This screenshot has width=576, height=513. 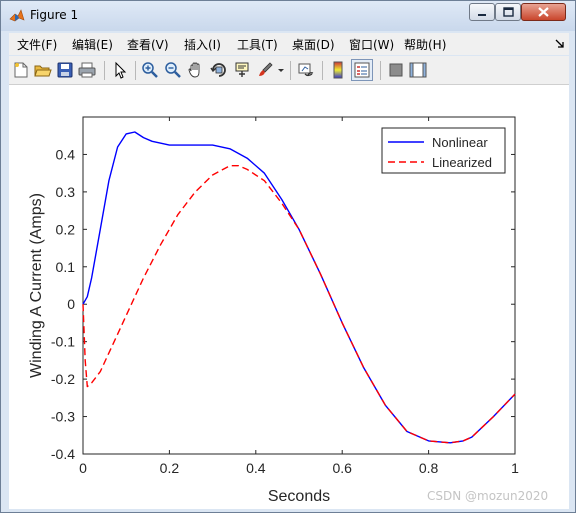 What do you see at coordinates (515, 468) in the screenshot?
I see `x-tick-label: 1` at bounding box center [515, 468].